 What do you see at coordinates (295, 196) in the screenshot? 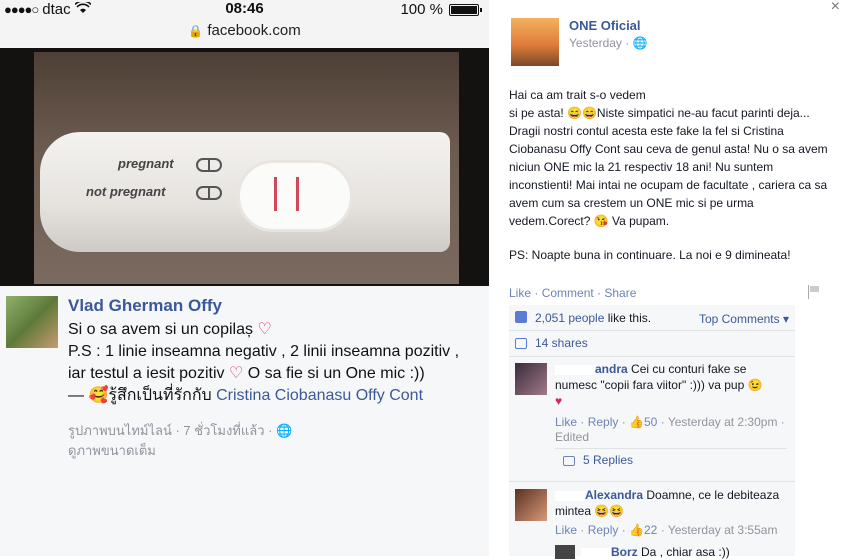
I see `result-window` at bounding box center [295, 196].